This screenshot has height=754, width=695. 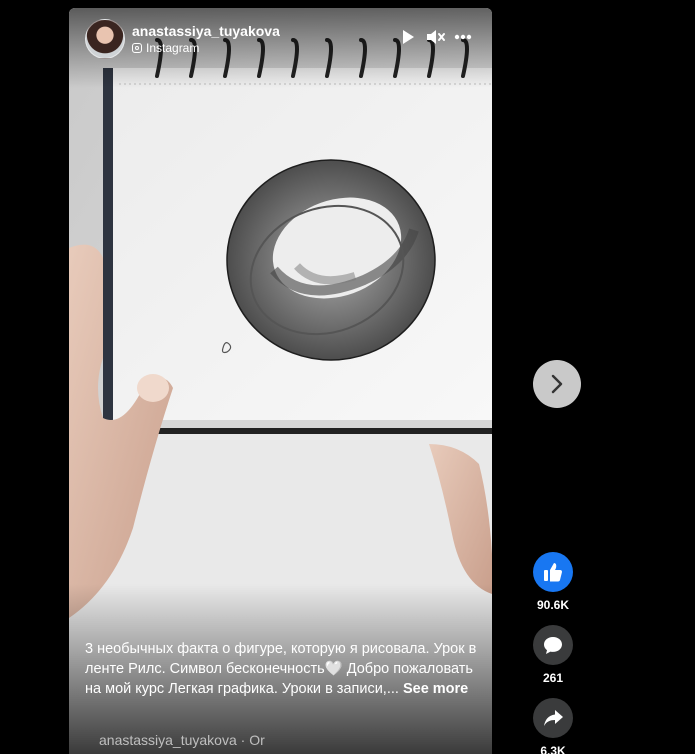 I want to click on see-more-link: See more, so click(x=435, y=689).